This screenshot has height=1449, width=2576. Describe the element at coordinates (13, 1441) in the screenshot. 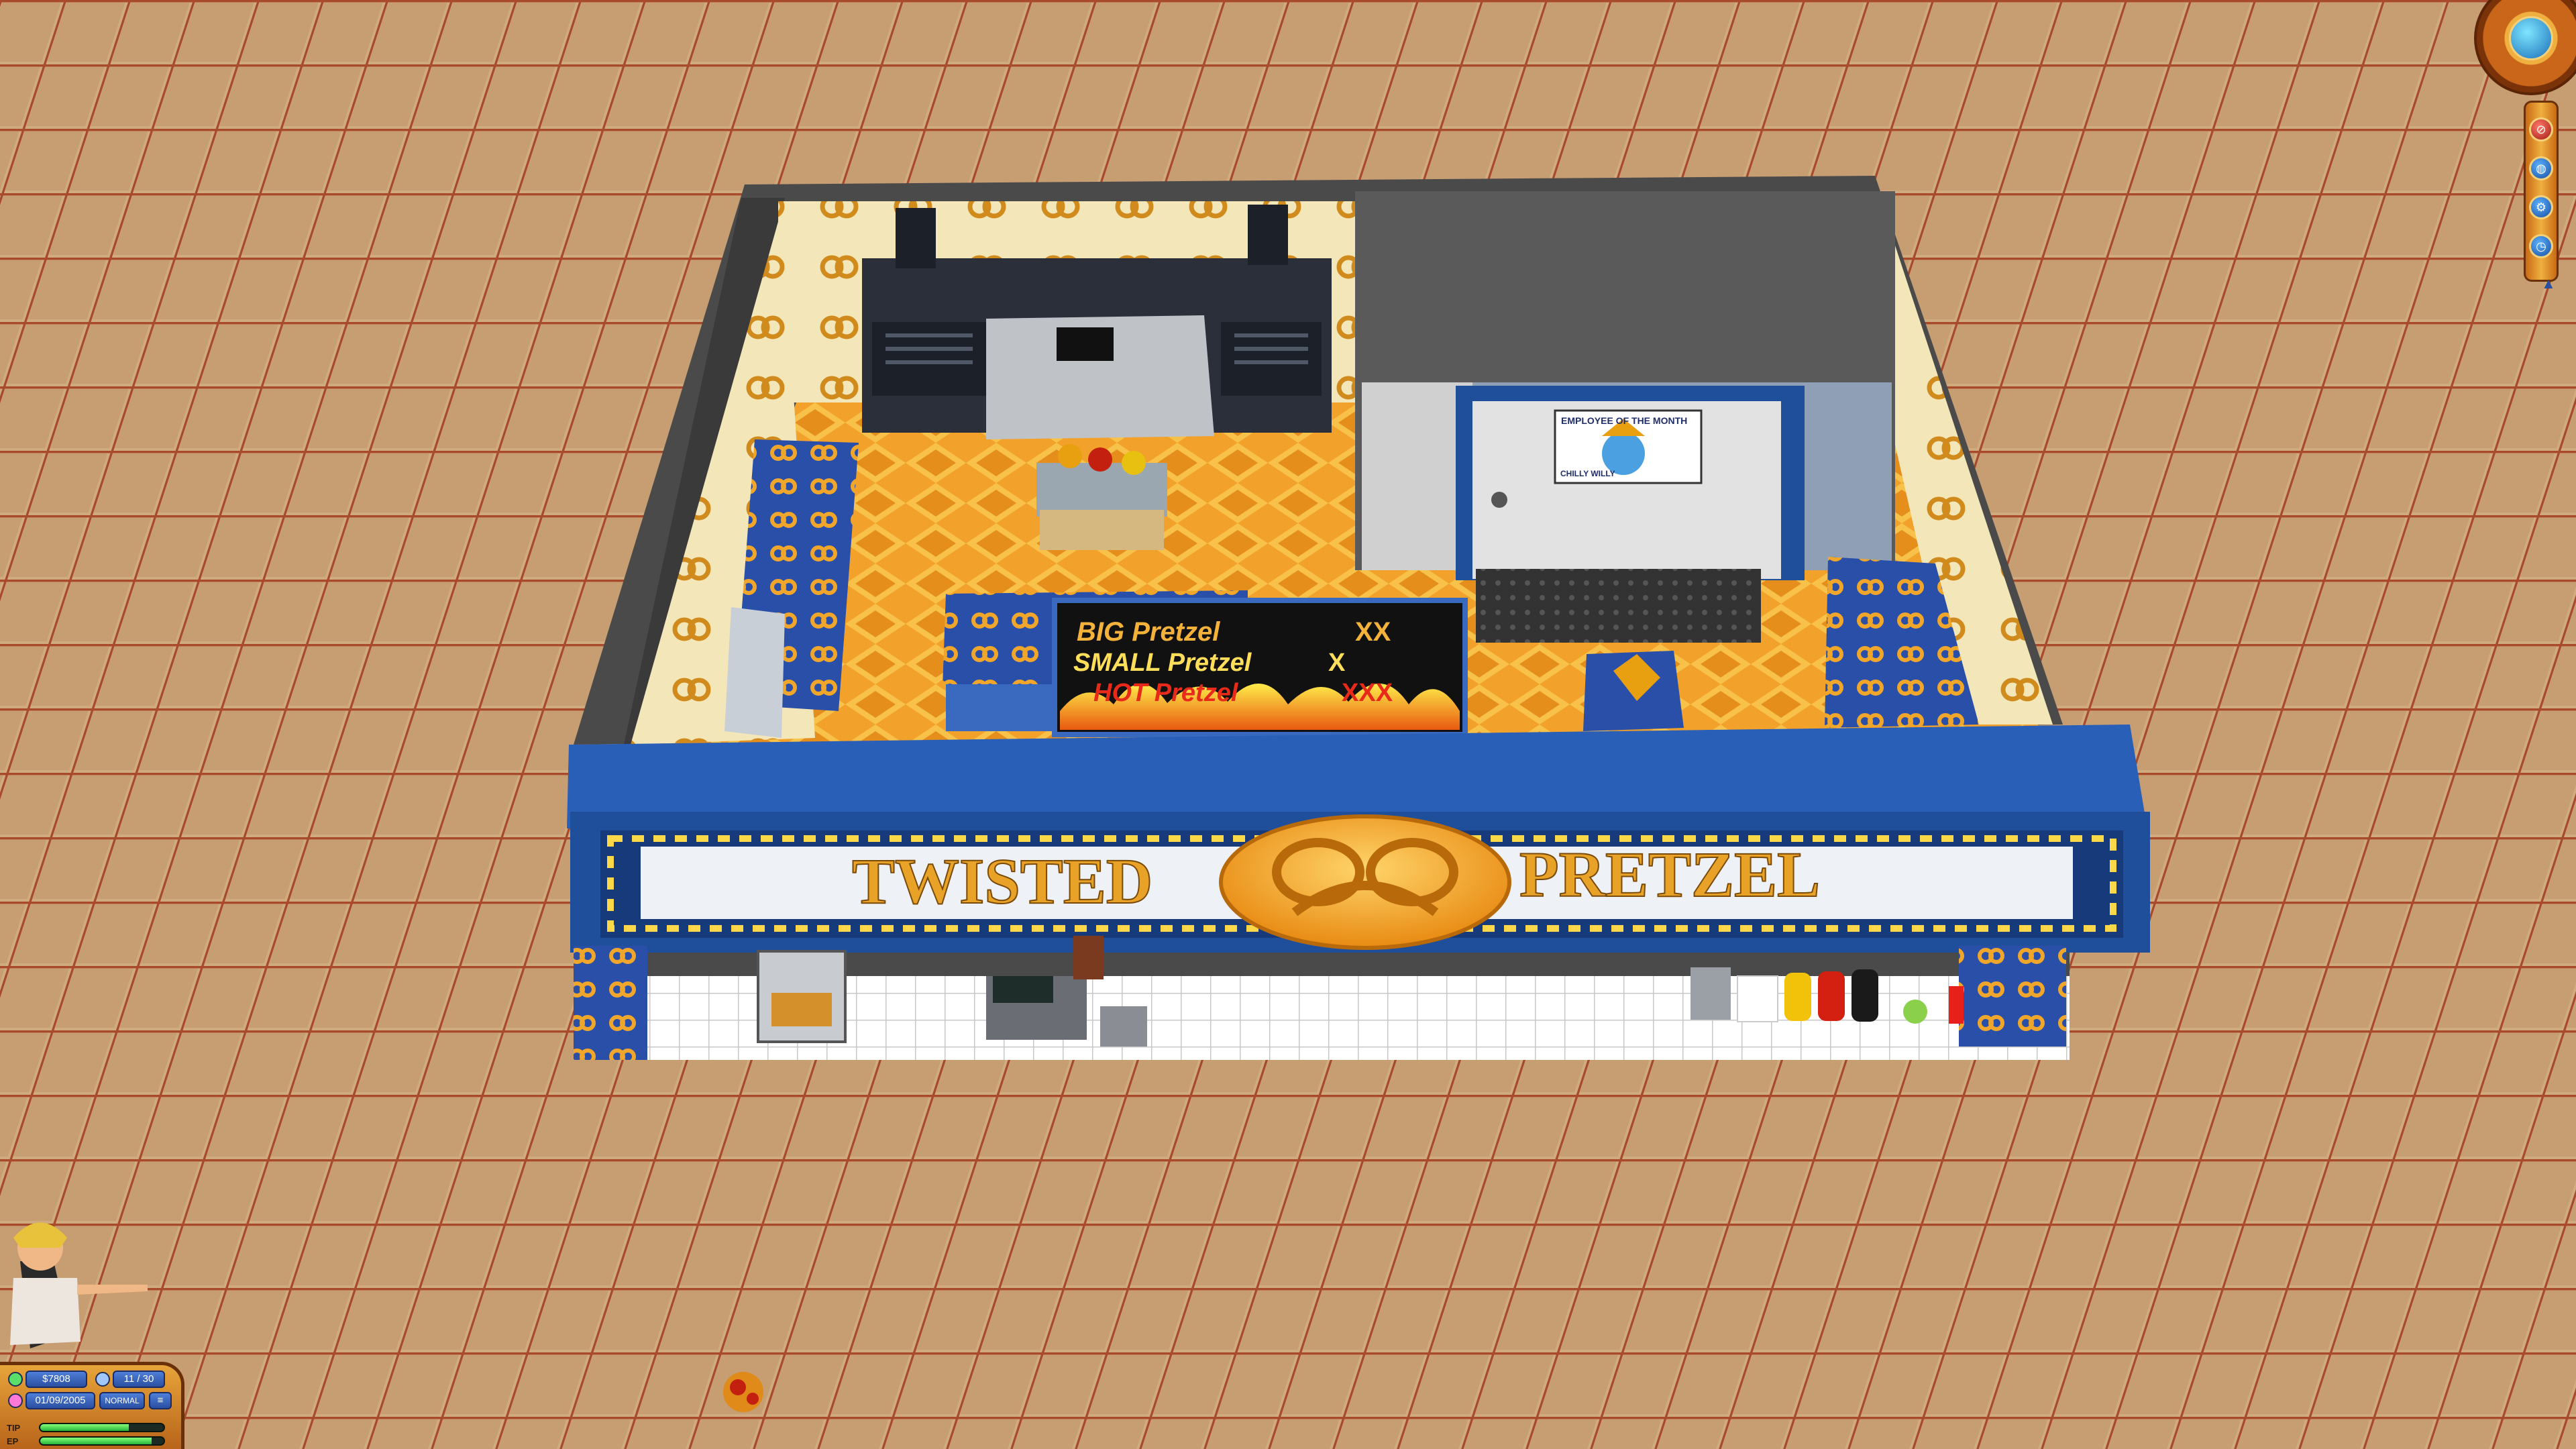

I see `energy-label: EP` at that location.